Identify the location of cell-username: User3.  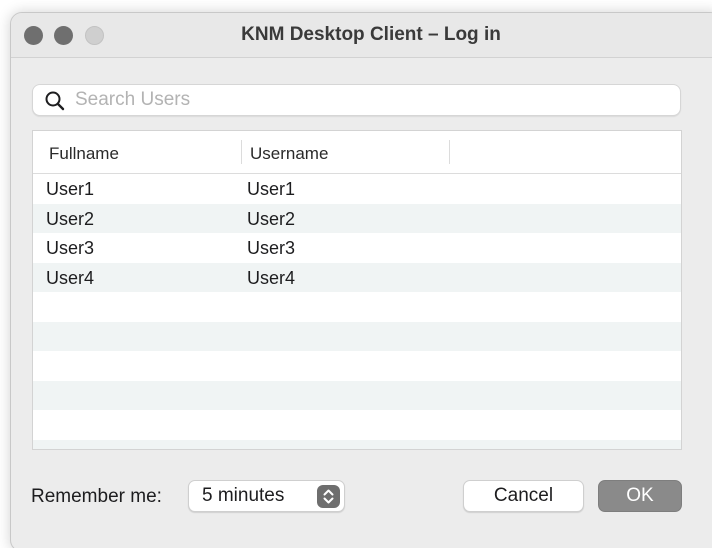
(271, 248).